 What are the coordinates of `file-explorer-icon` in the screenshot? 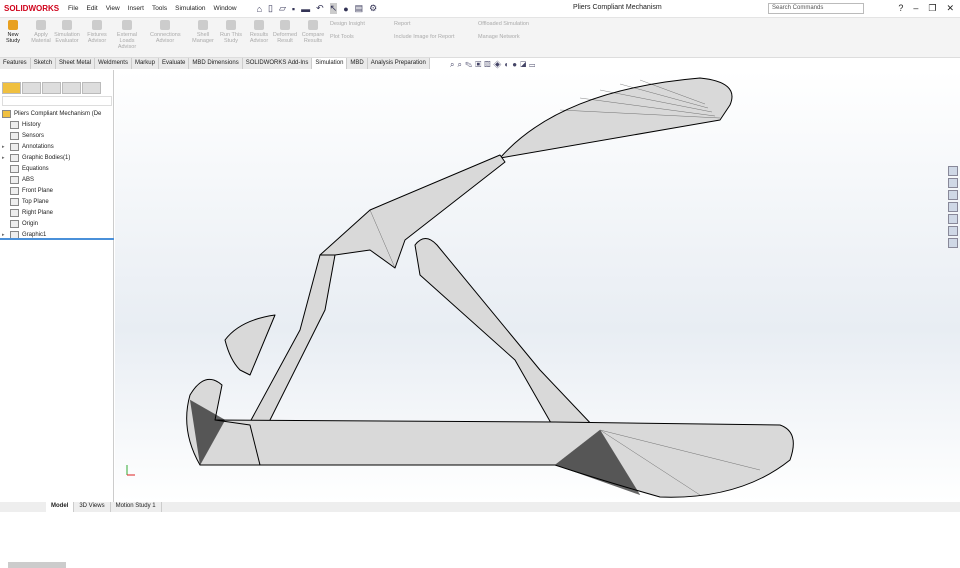 It's located at (953, 195).